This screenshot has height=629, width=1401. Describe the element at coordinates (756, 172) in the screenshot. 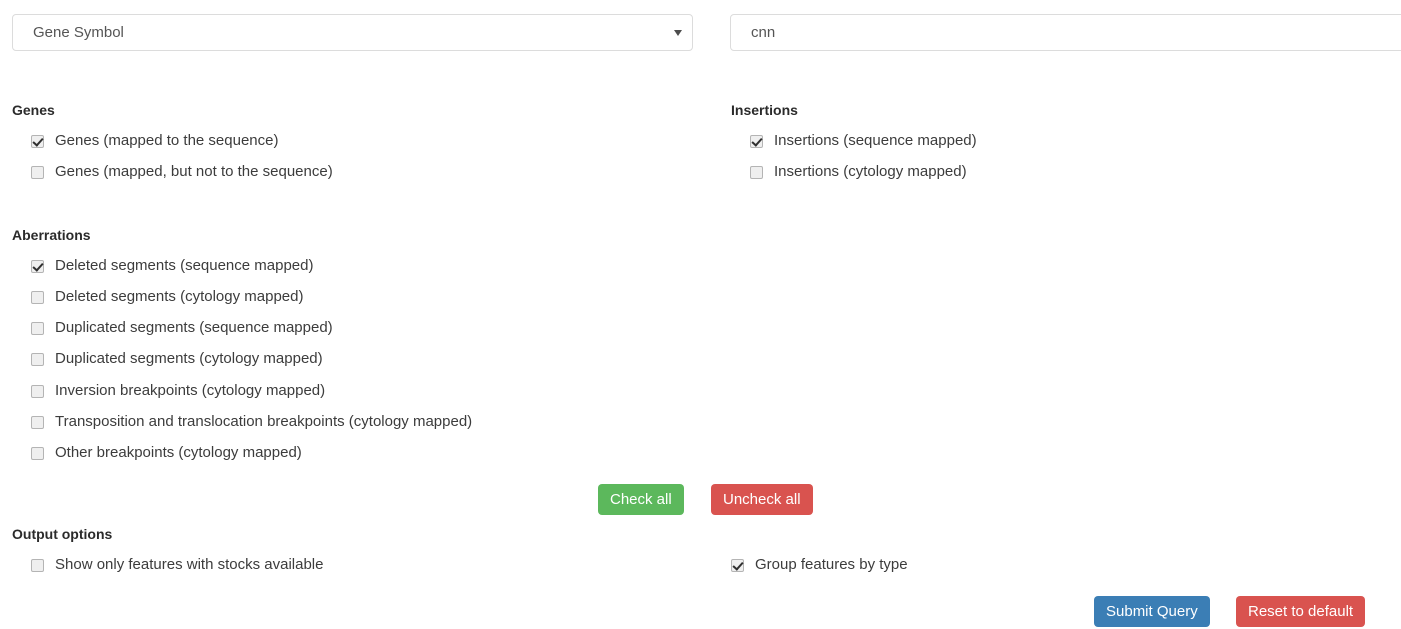

I see `checkbox-insertions-cytology-mapped` at that location.